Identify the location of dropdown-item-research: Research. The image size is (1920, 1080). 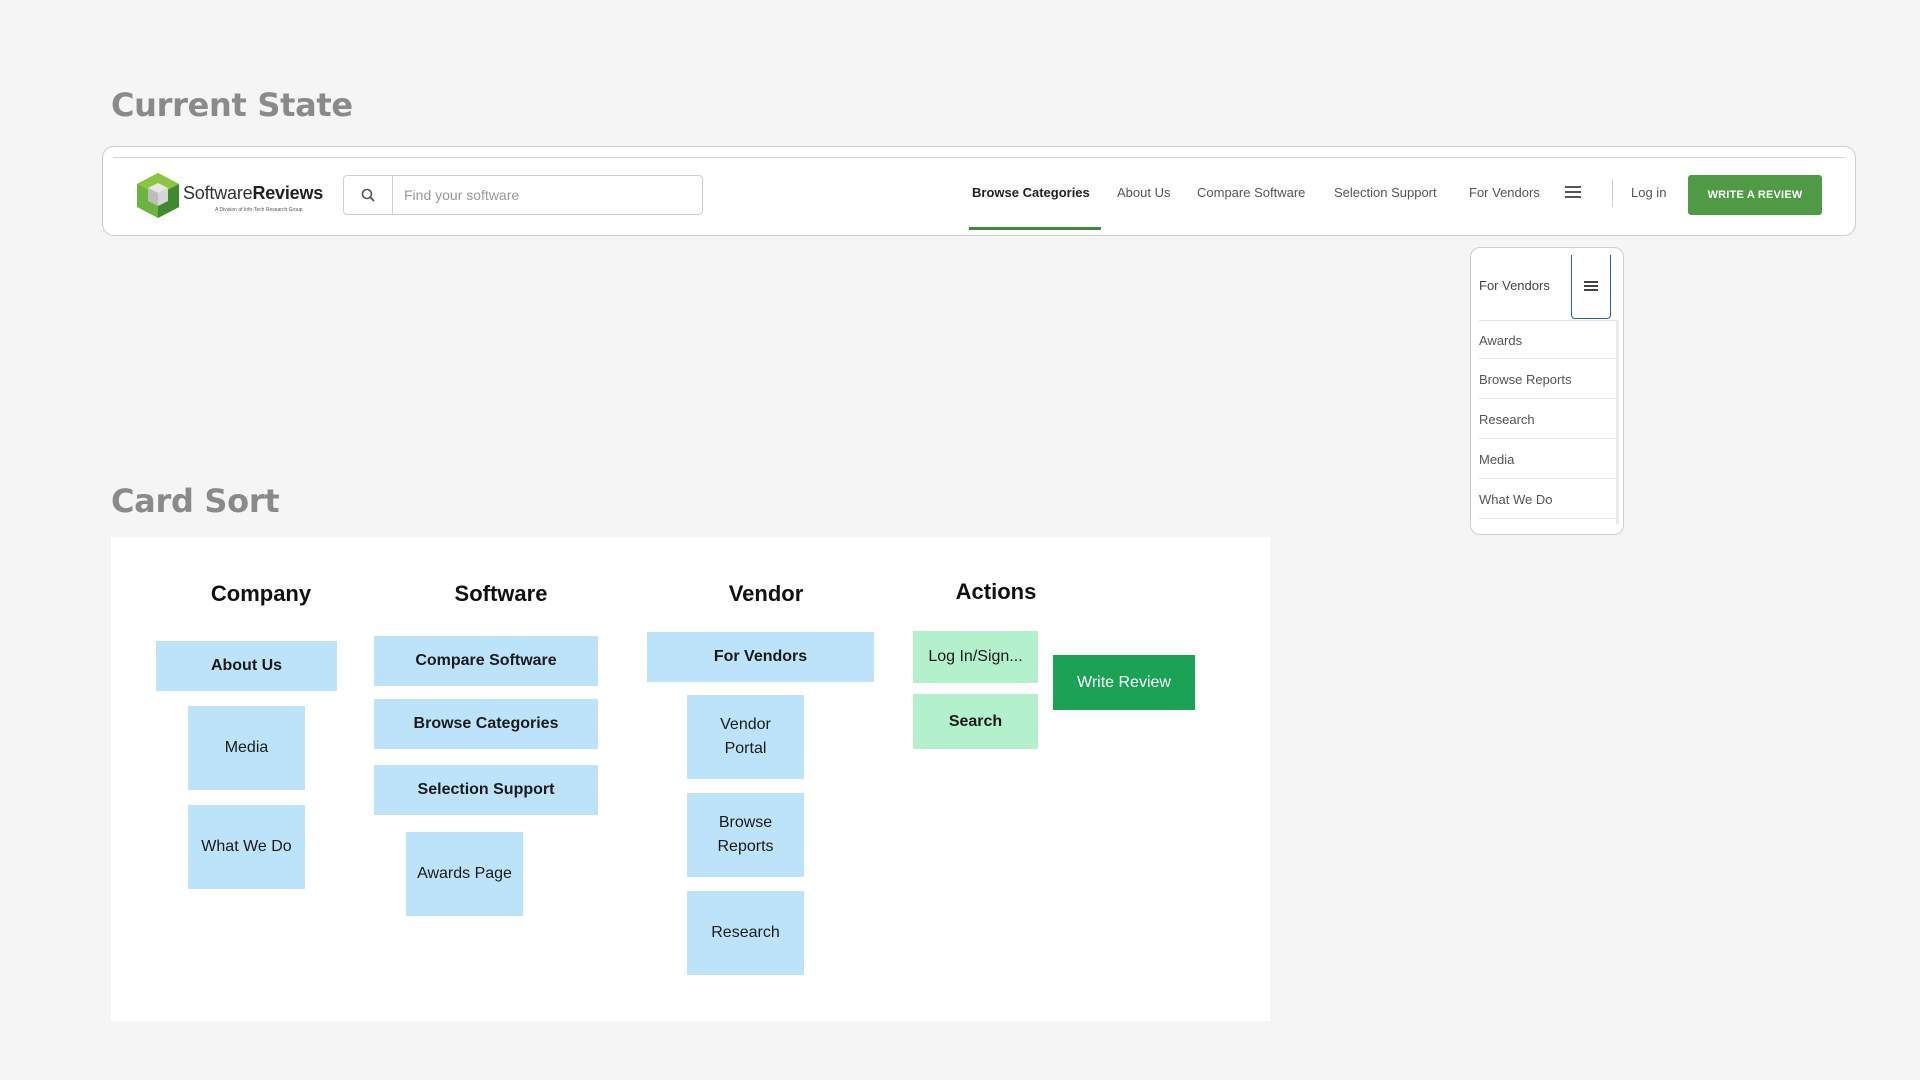
(1547, 419).